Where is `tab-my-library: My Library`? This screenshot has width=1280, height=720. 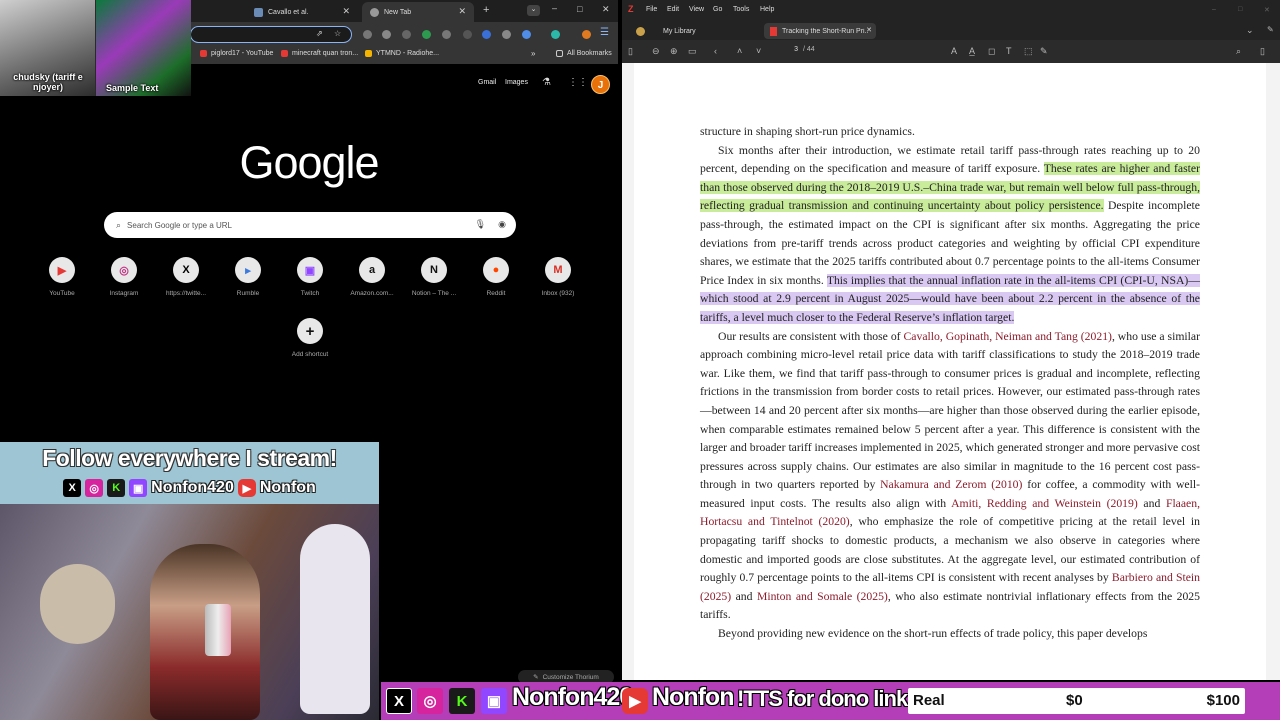 tab-my-library: My Library is located at coordinates (666, 31).